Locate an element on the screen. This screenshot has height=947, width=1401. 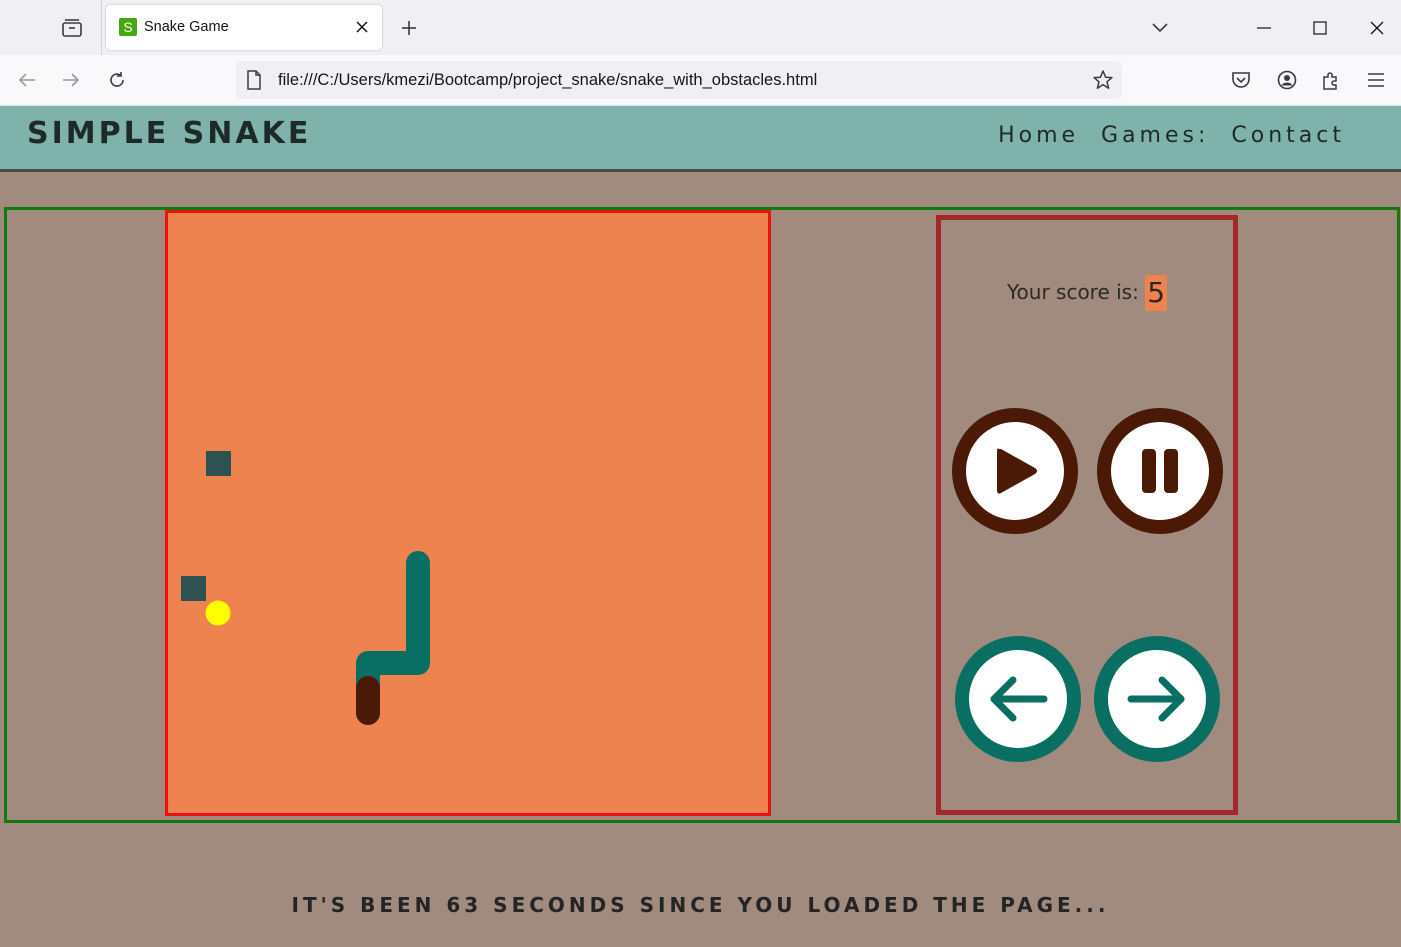
reload-icon is located at coordinates (117, 79).